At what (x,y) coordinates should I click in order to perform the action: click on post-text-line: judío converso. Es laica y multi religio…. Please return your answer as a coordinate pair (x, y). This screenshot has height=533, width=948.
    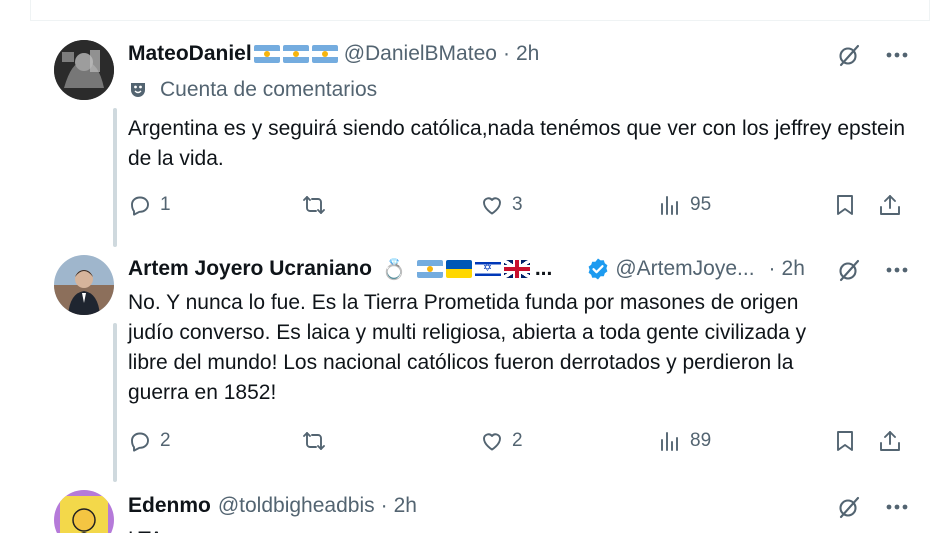
    Looking at the image, I should click on (467, 332).